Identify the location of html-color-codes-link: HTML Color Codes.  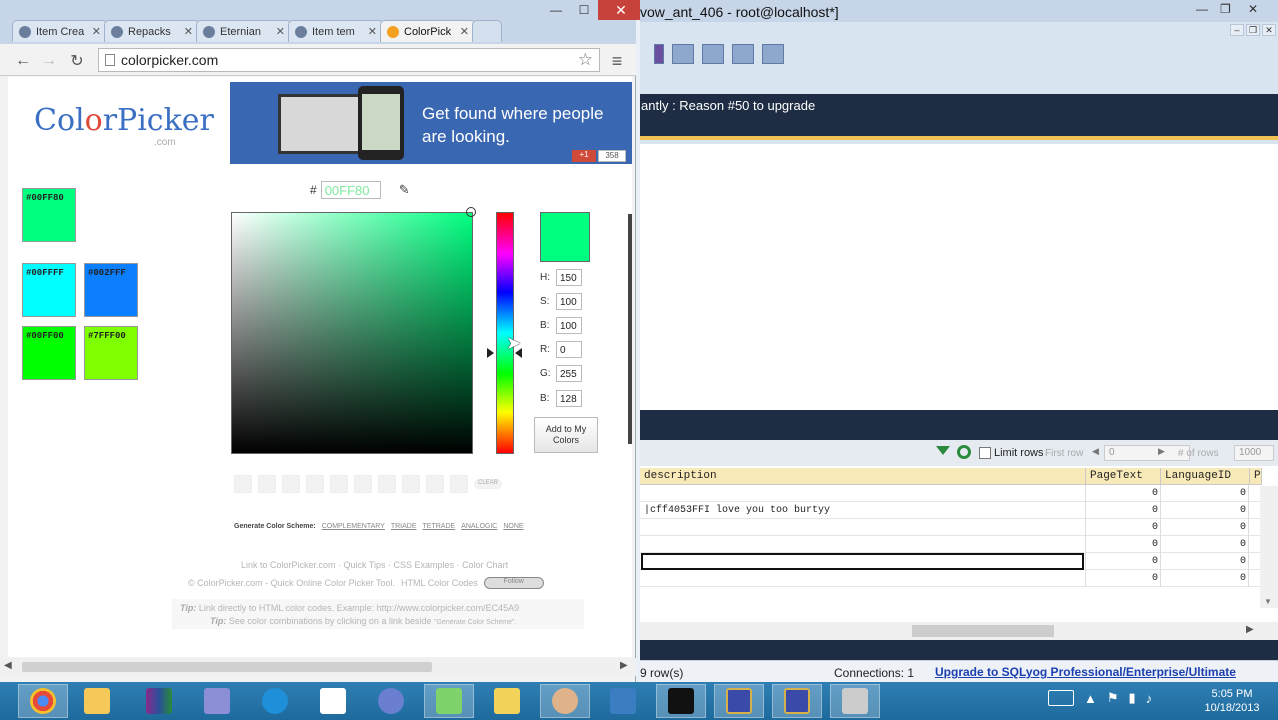
(439, 583).